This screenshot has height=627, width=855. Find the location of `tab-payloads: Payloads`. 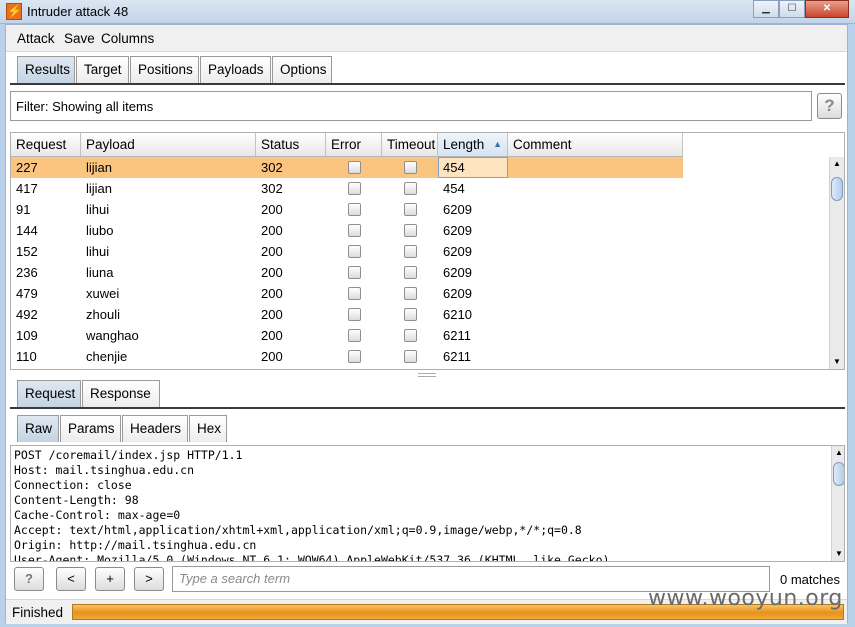

tab-payloads: Payloads is located at coordinates (235, 69).